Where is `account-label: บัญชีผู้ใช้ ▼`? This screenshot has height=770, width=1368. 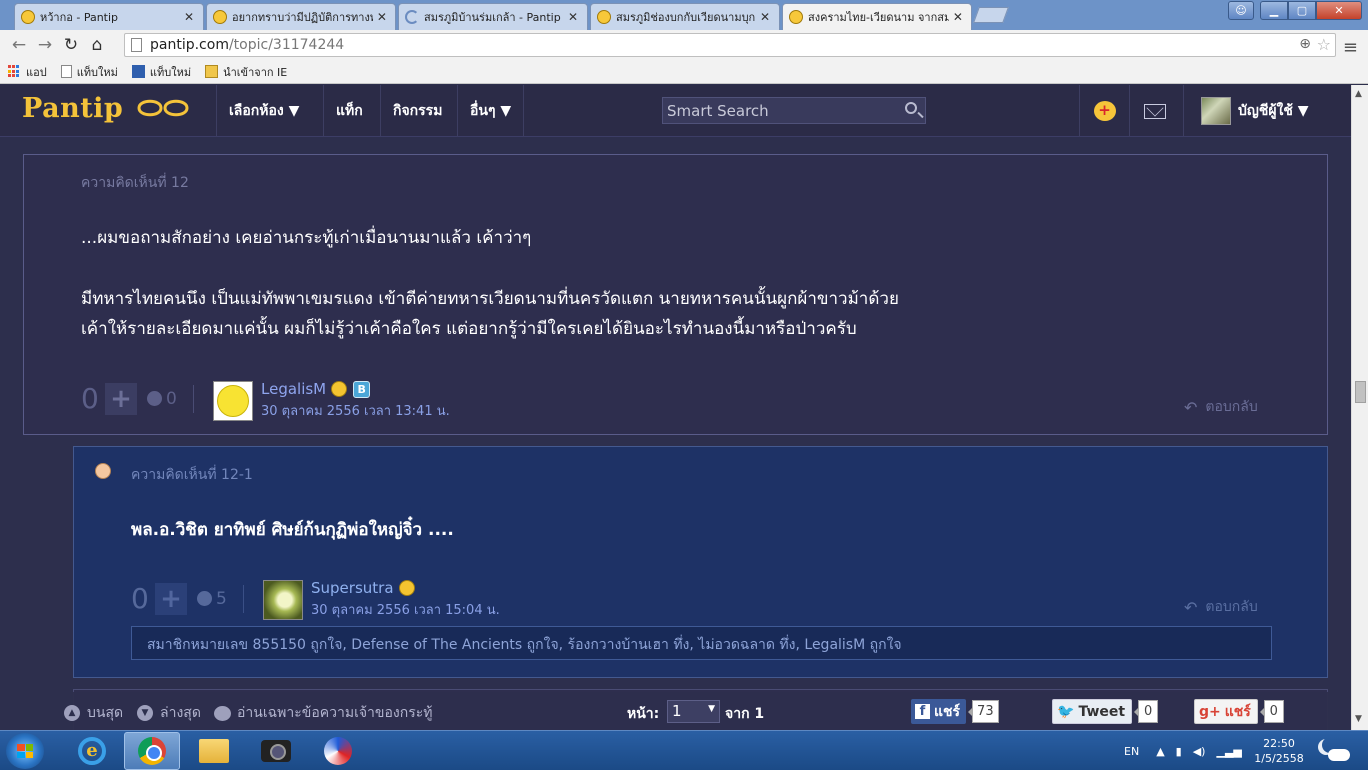
account-label: บัญชีผู้ใช้ ▼ is located at coordinates (1273, 111).